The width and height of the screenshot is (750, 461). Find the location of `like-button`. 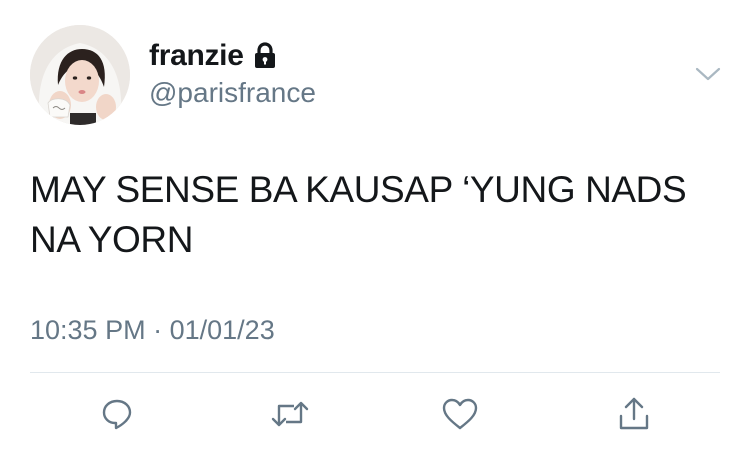

like-button is located at coordinates (460, 414).